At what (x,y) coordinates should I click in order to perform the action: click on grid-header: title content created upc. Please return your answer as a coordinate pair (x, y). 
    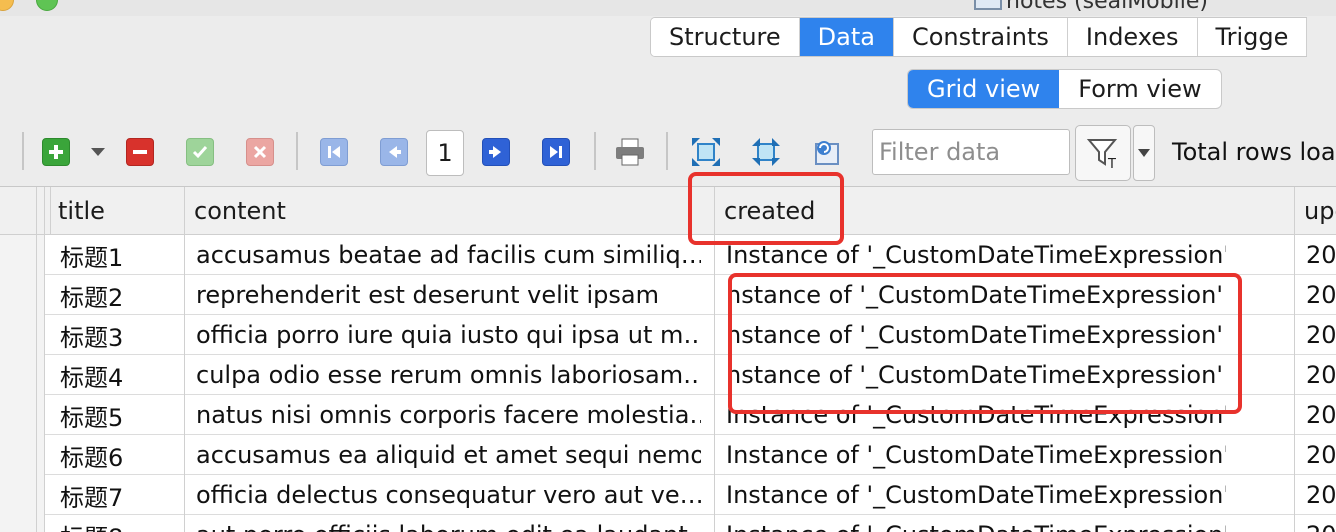
    Looking at the image, I should click on (668, 211).